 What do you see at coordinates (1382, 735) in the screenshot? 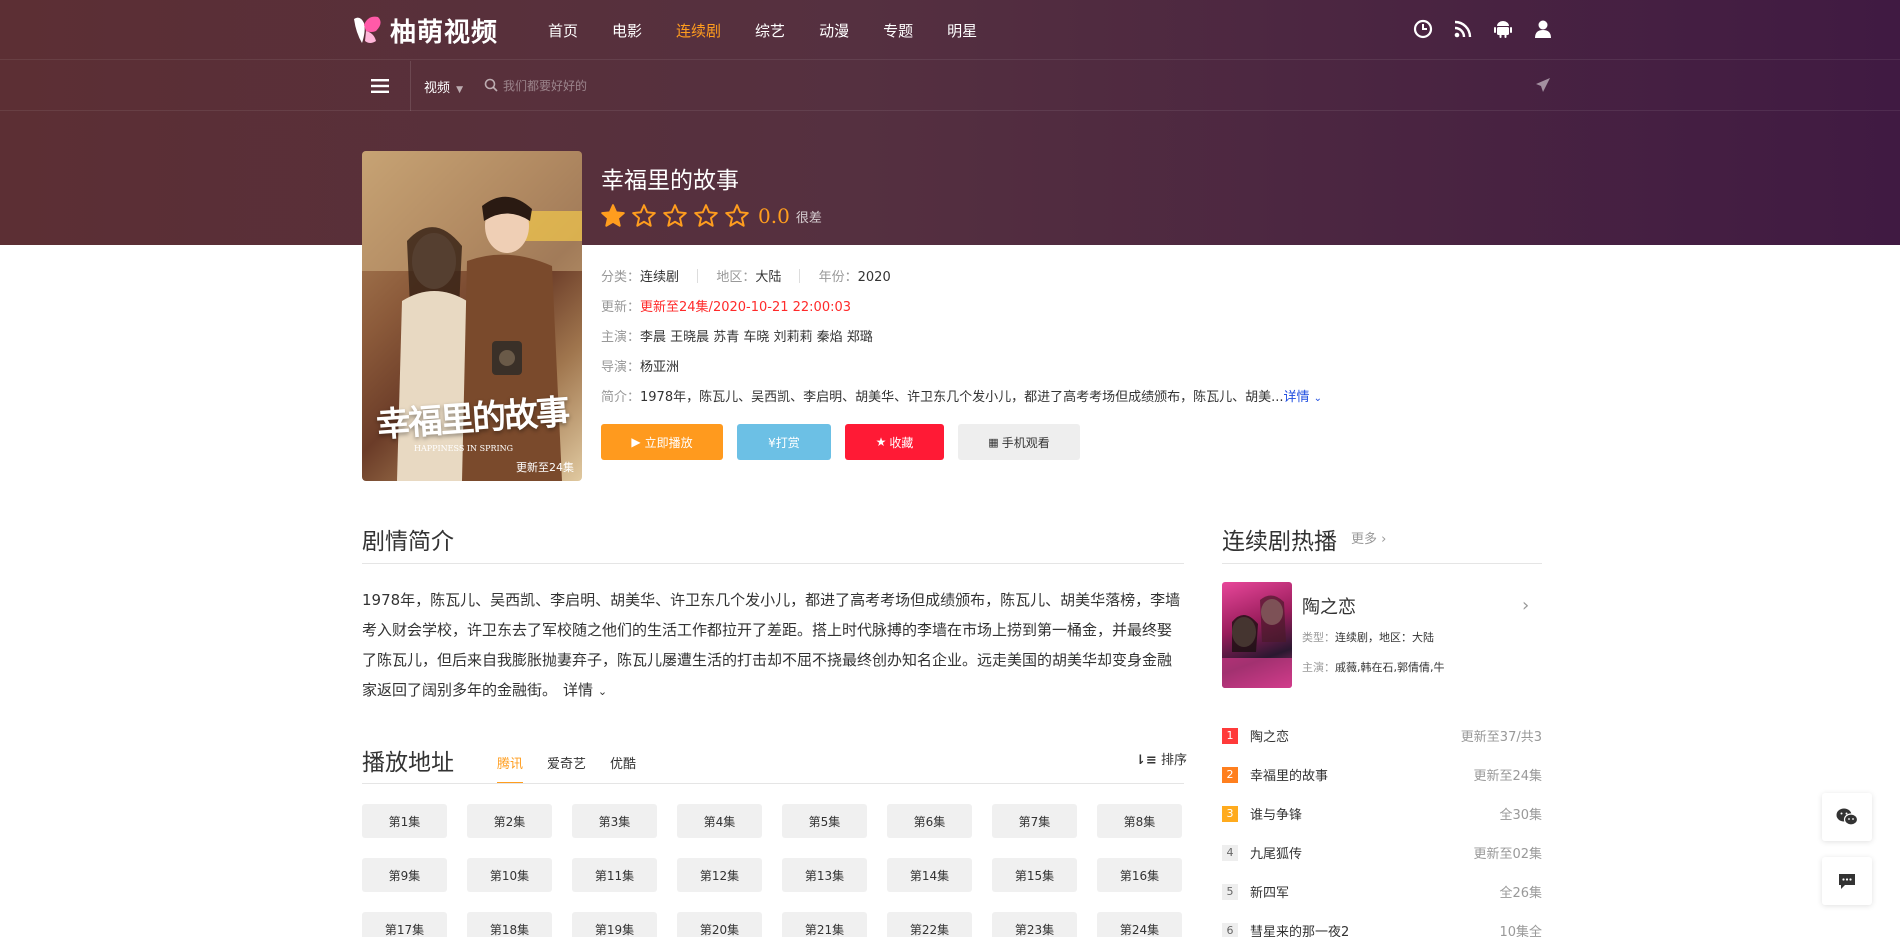
I see `rank-item: 1 陶之恋 更新至37/共3` at bounding box center [1382, 735].